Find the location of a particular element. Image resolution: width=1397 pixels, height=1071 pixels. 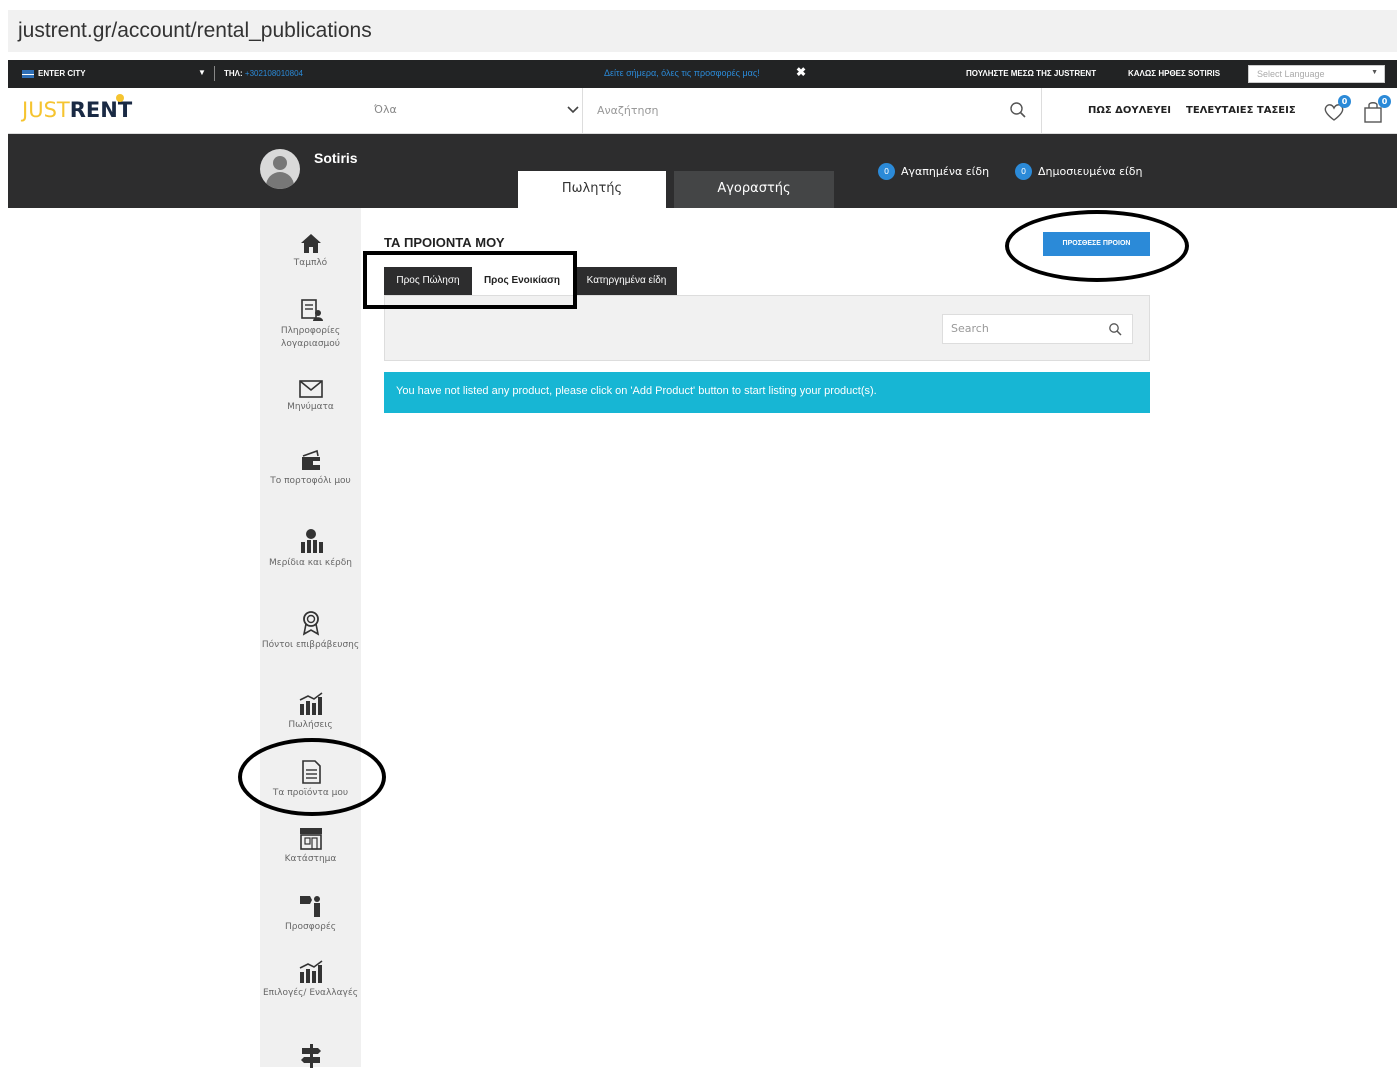

sidebar-item-offers: Προσφορές is located at coordinates (310, 914).